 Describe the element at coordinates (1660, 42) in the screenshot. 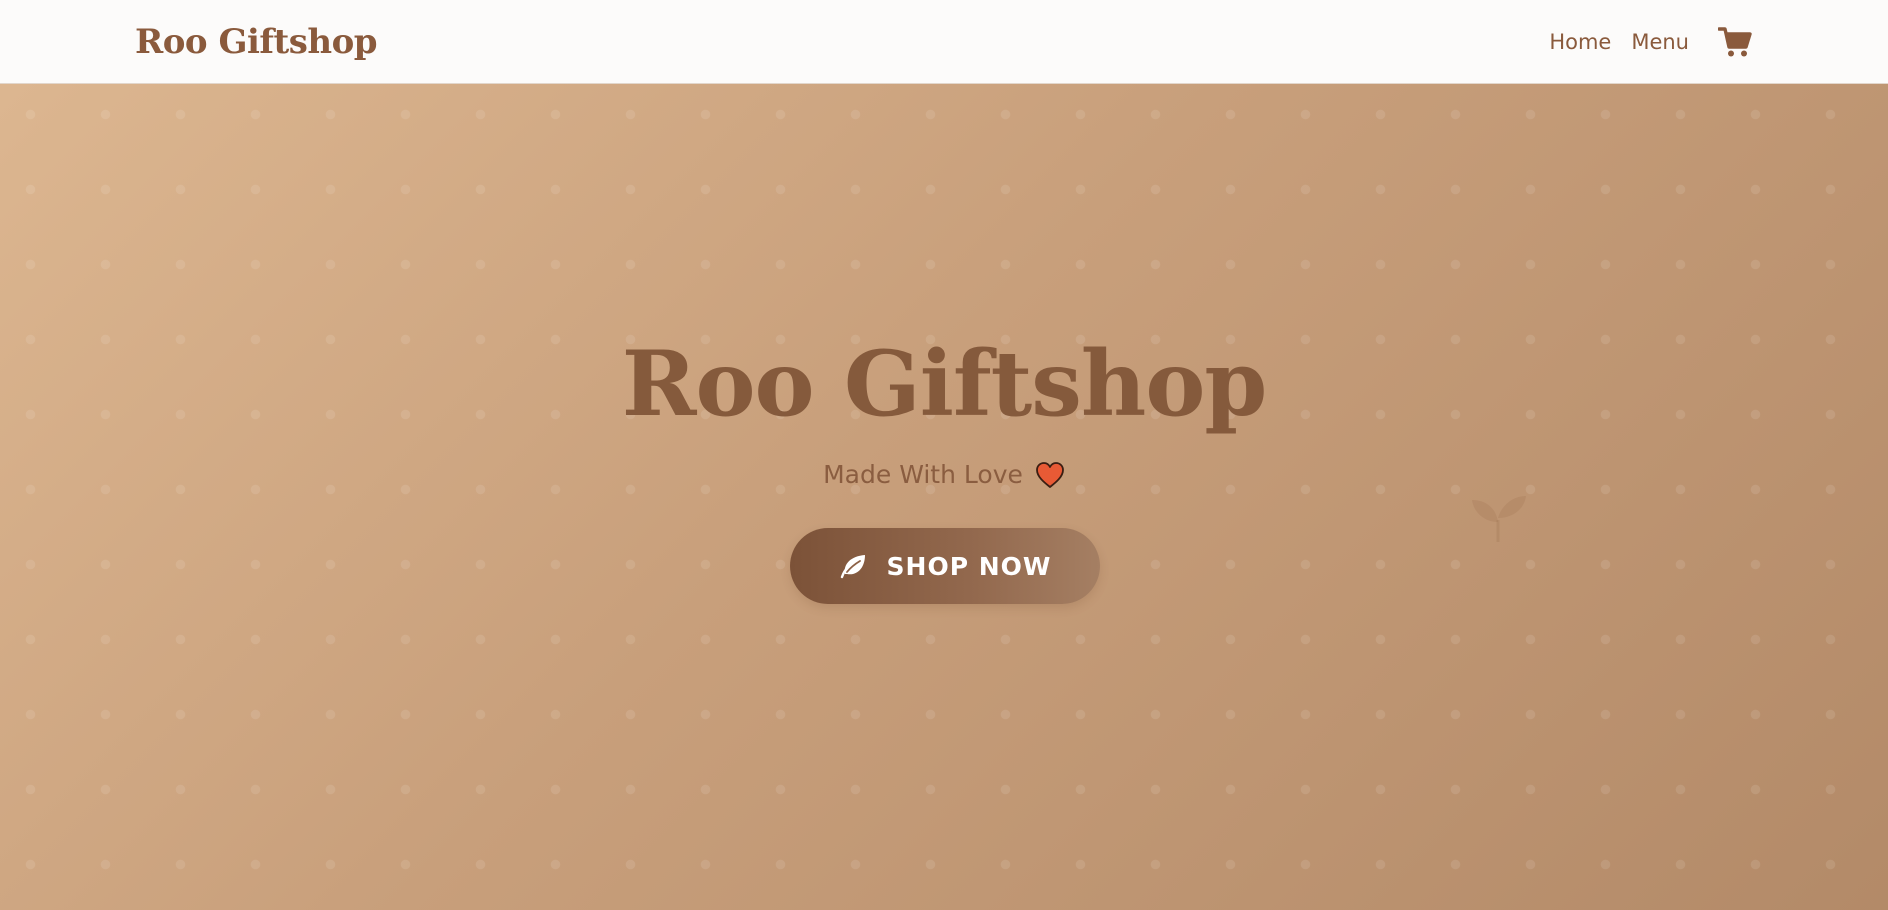

I see `nav-menu-link: Menu` at that location.